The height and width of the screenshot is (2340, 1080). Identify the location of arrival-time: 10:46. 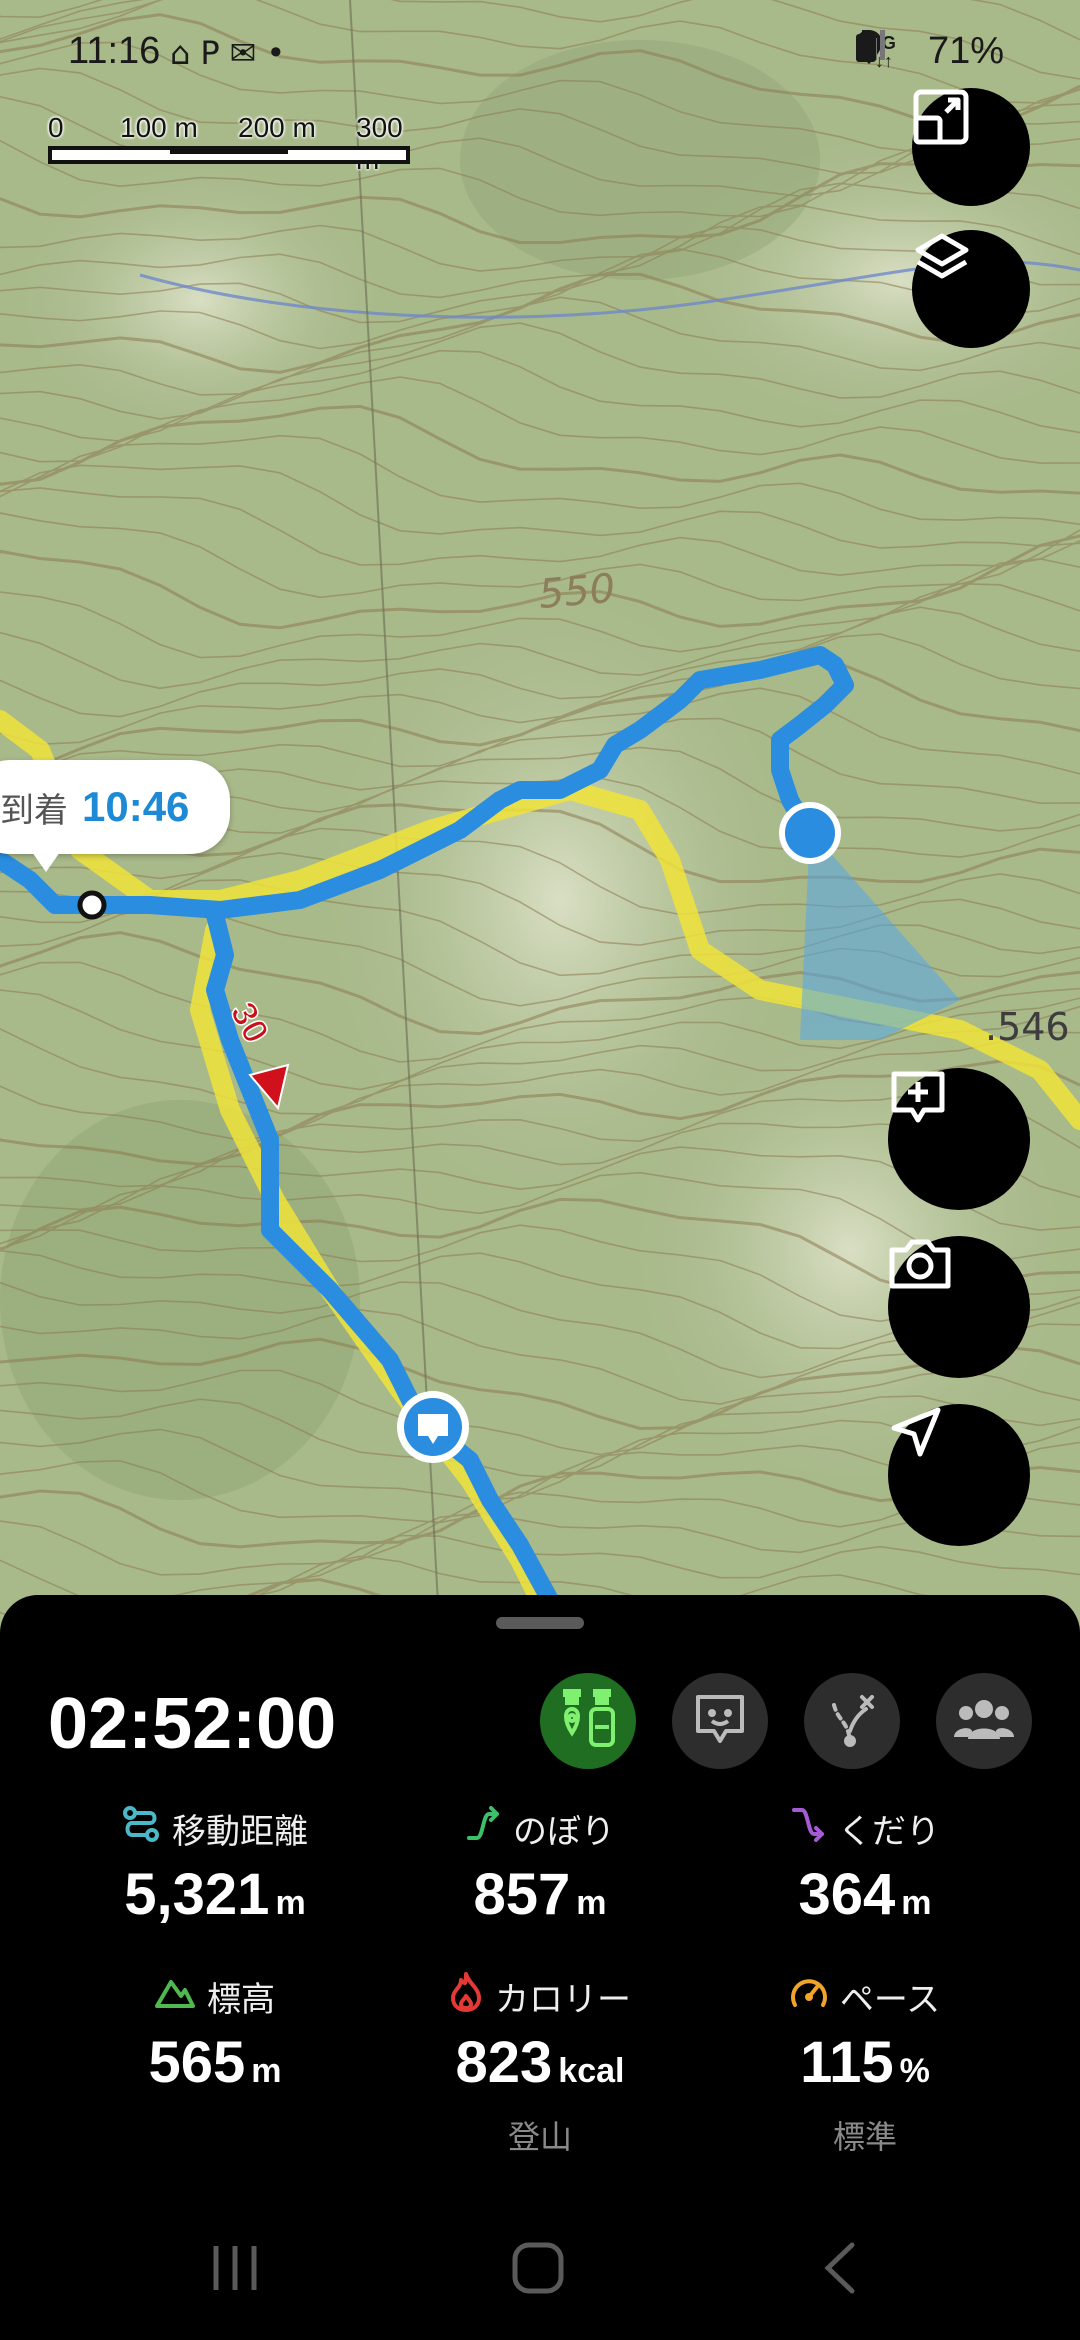
(136, 806).